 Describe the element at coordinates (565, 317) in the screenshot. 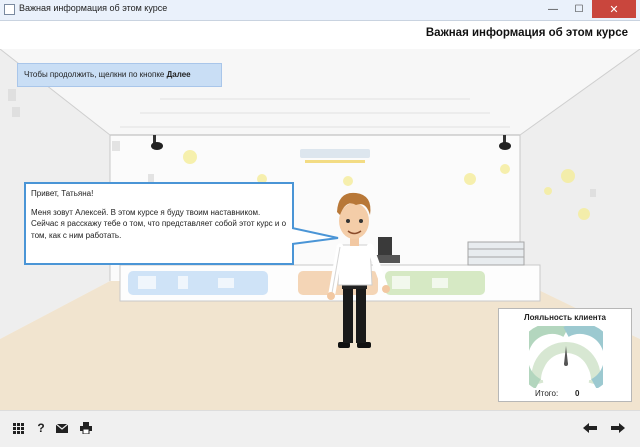

I see `loyalty-title: Лояльность клиента` at that location.